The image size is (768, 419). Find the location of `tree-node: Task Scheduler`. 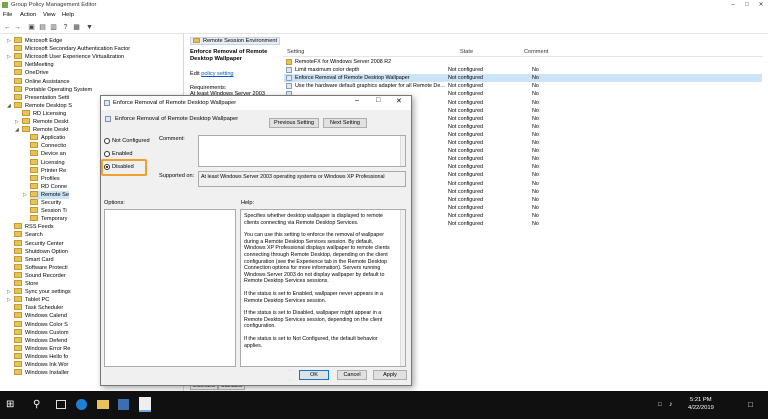

tree-node: Task Scheduler is located at coordinates (38, 308).